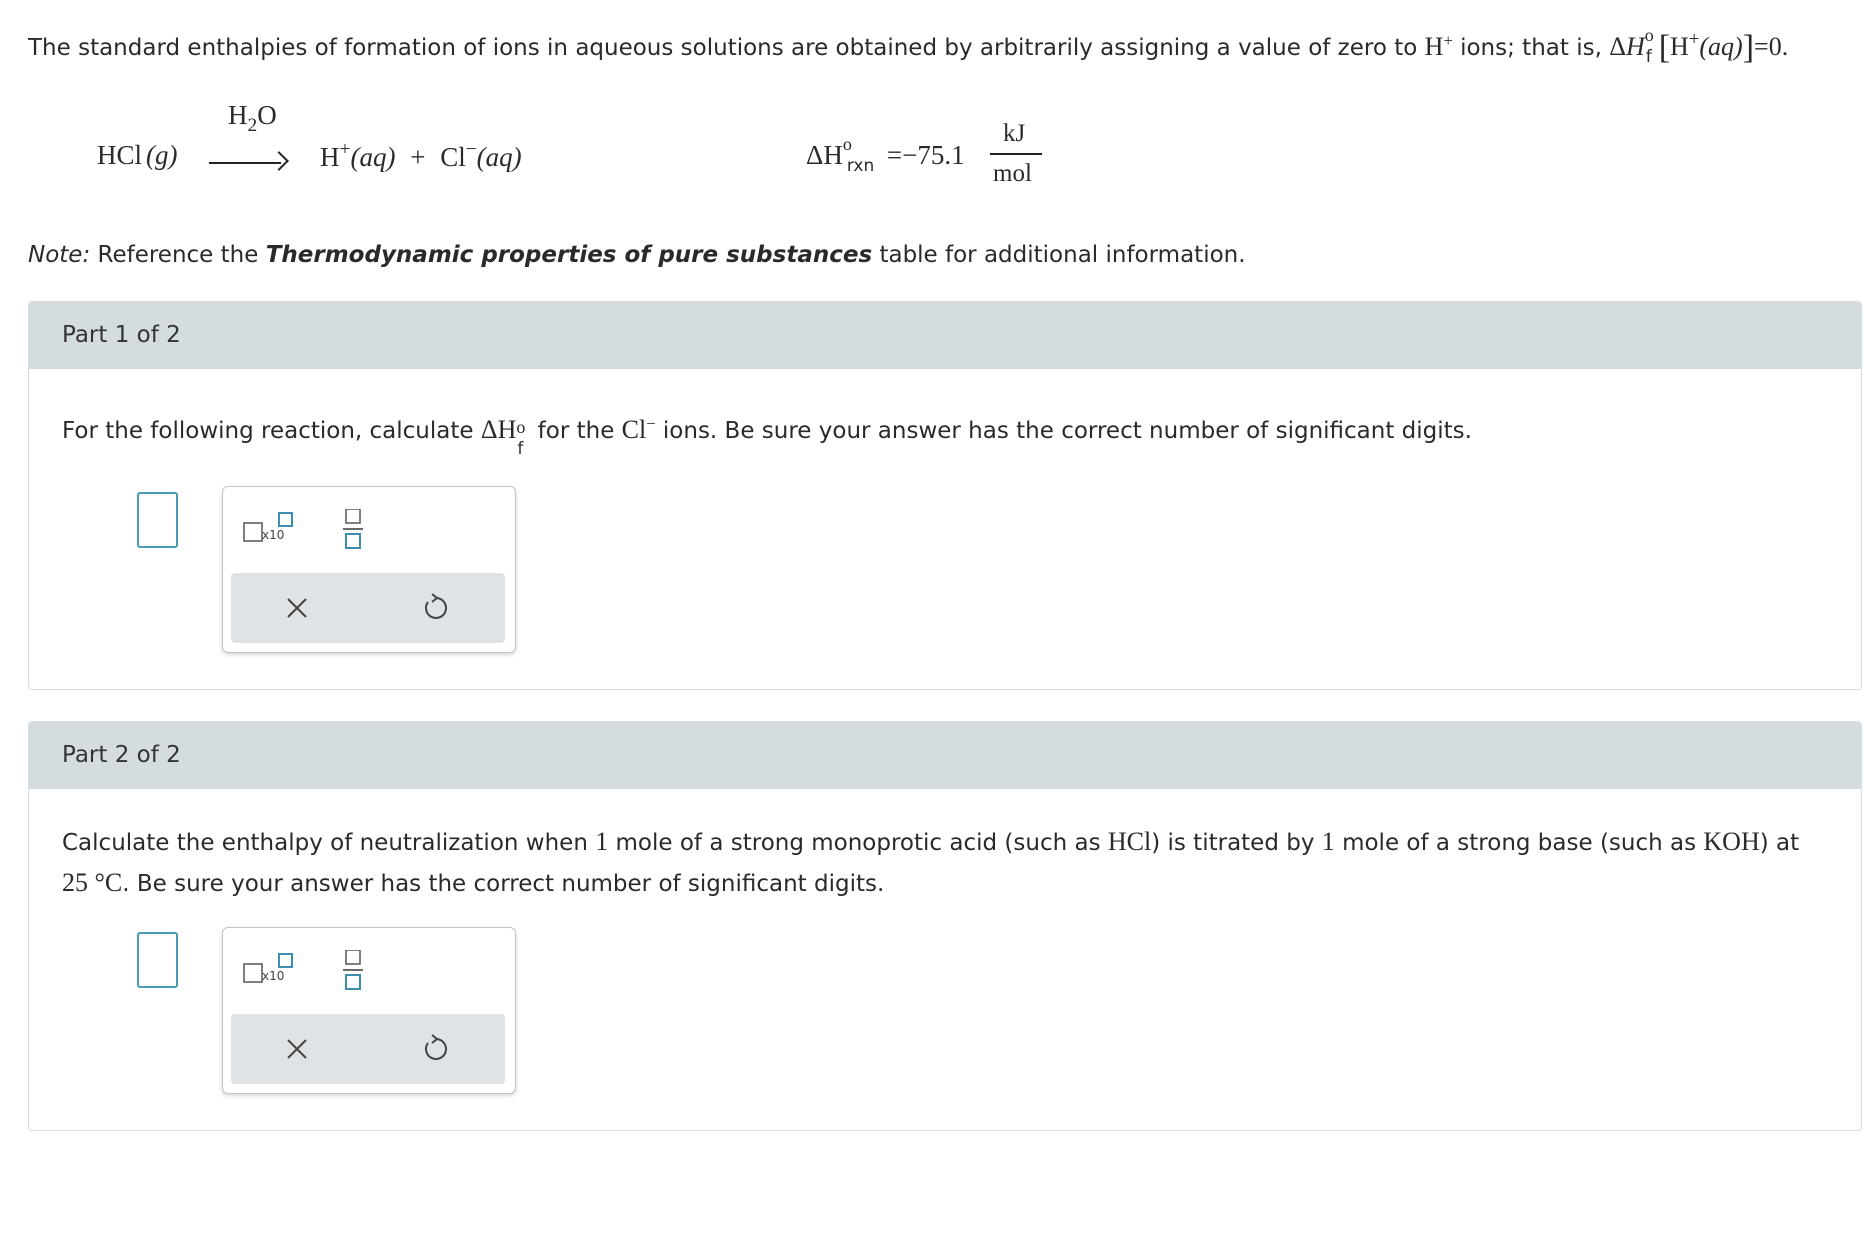 This screenshot has height=1250, width=1864. What do you see at coordinates (157, 520) in the screenshot?
I see `part1-answer-input` at bounding box center [157, 520].